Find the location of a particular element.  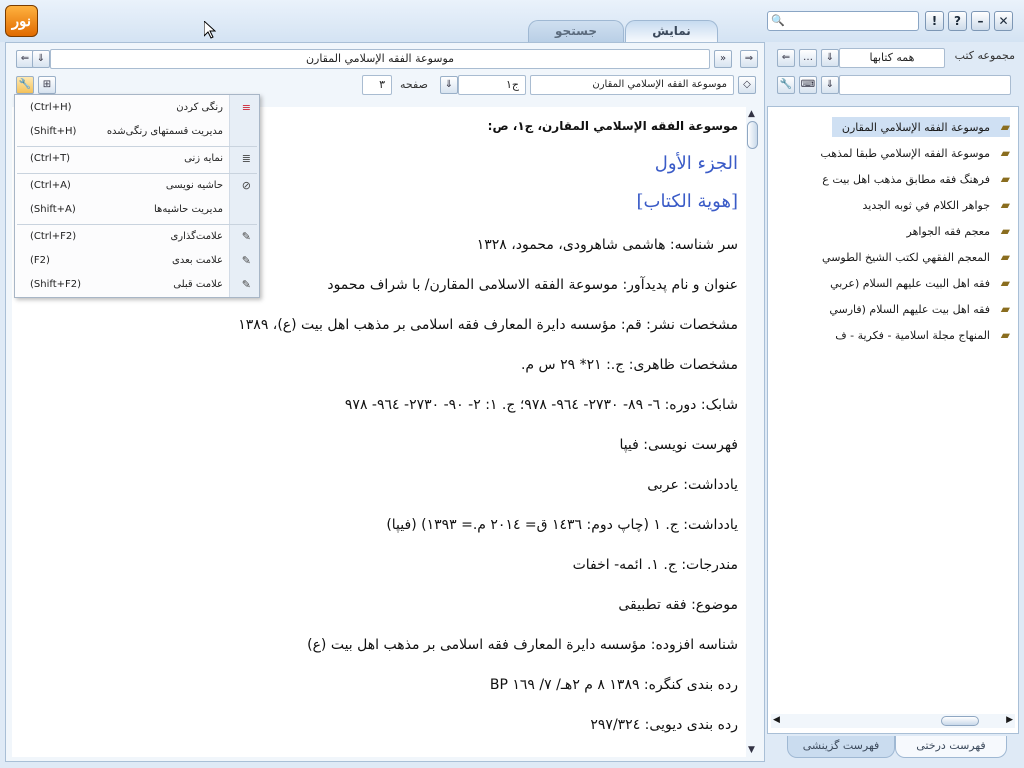

search-icon: 🔍 is located at coordinates (778, 20).